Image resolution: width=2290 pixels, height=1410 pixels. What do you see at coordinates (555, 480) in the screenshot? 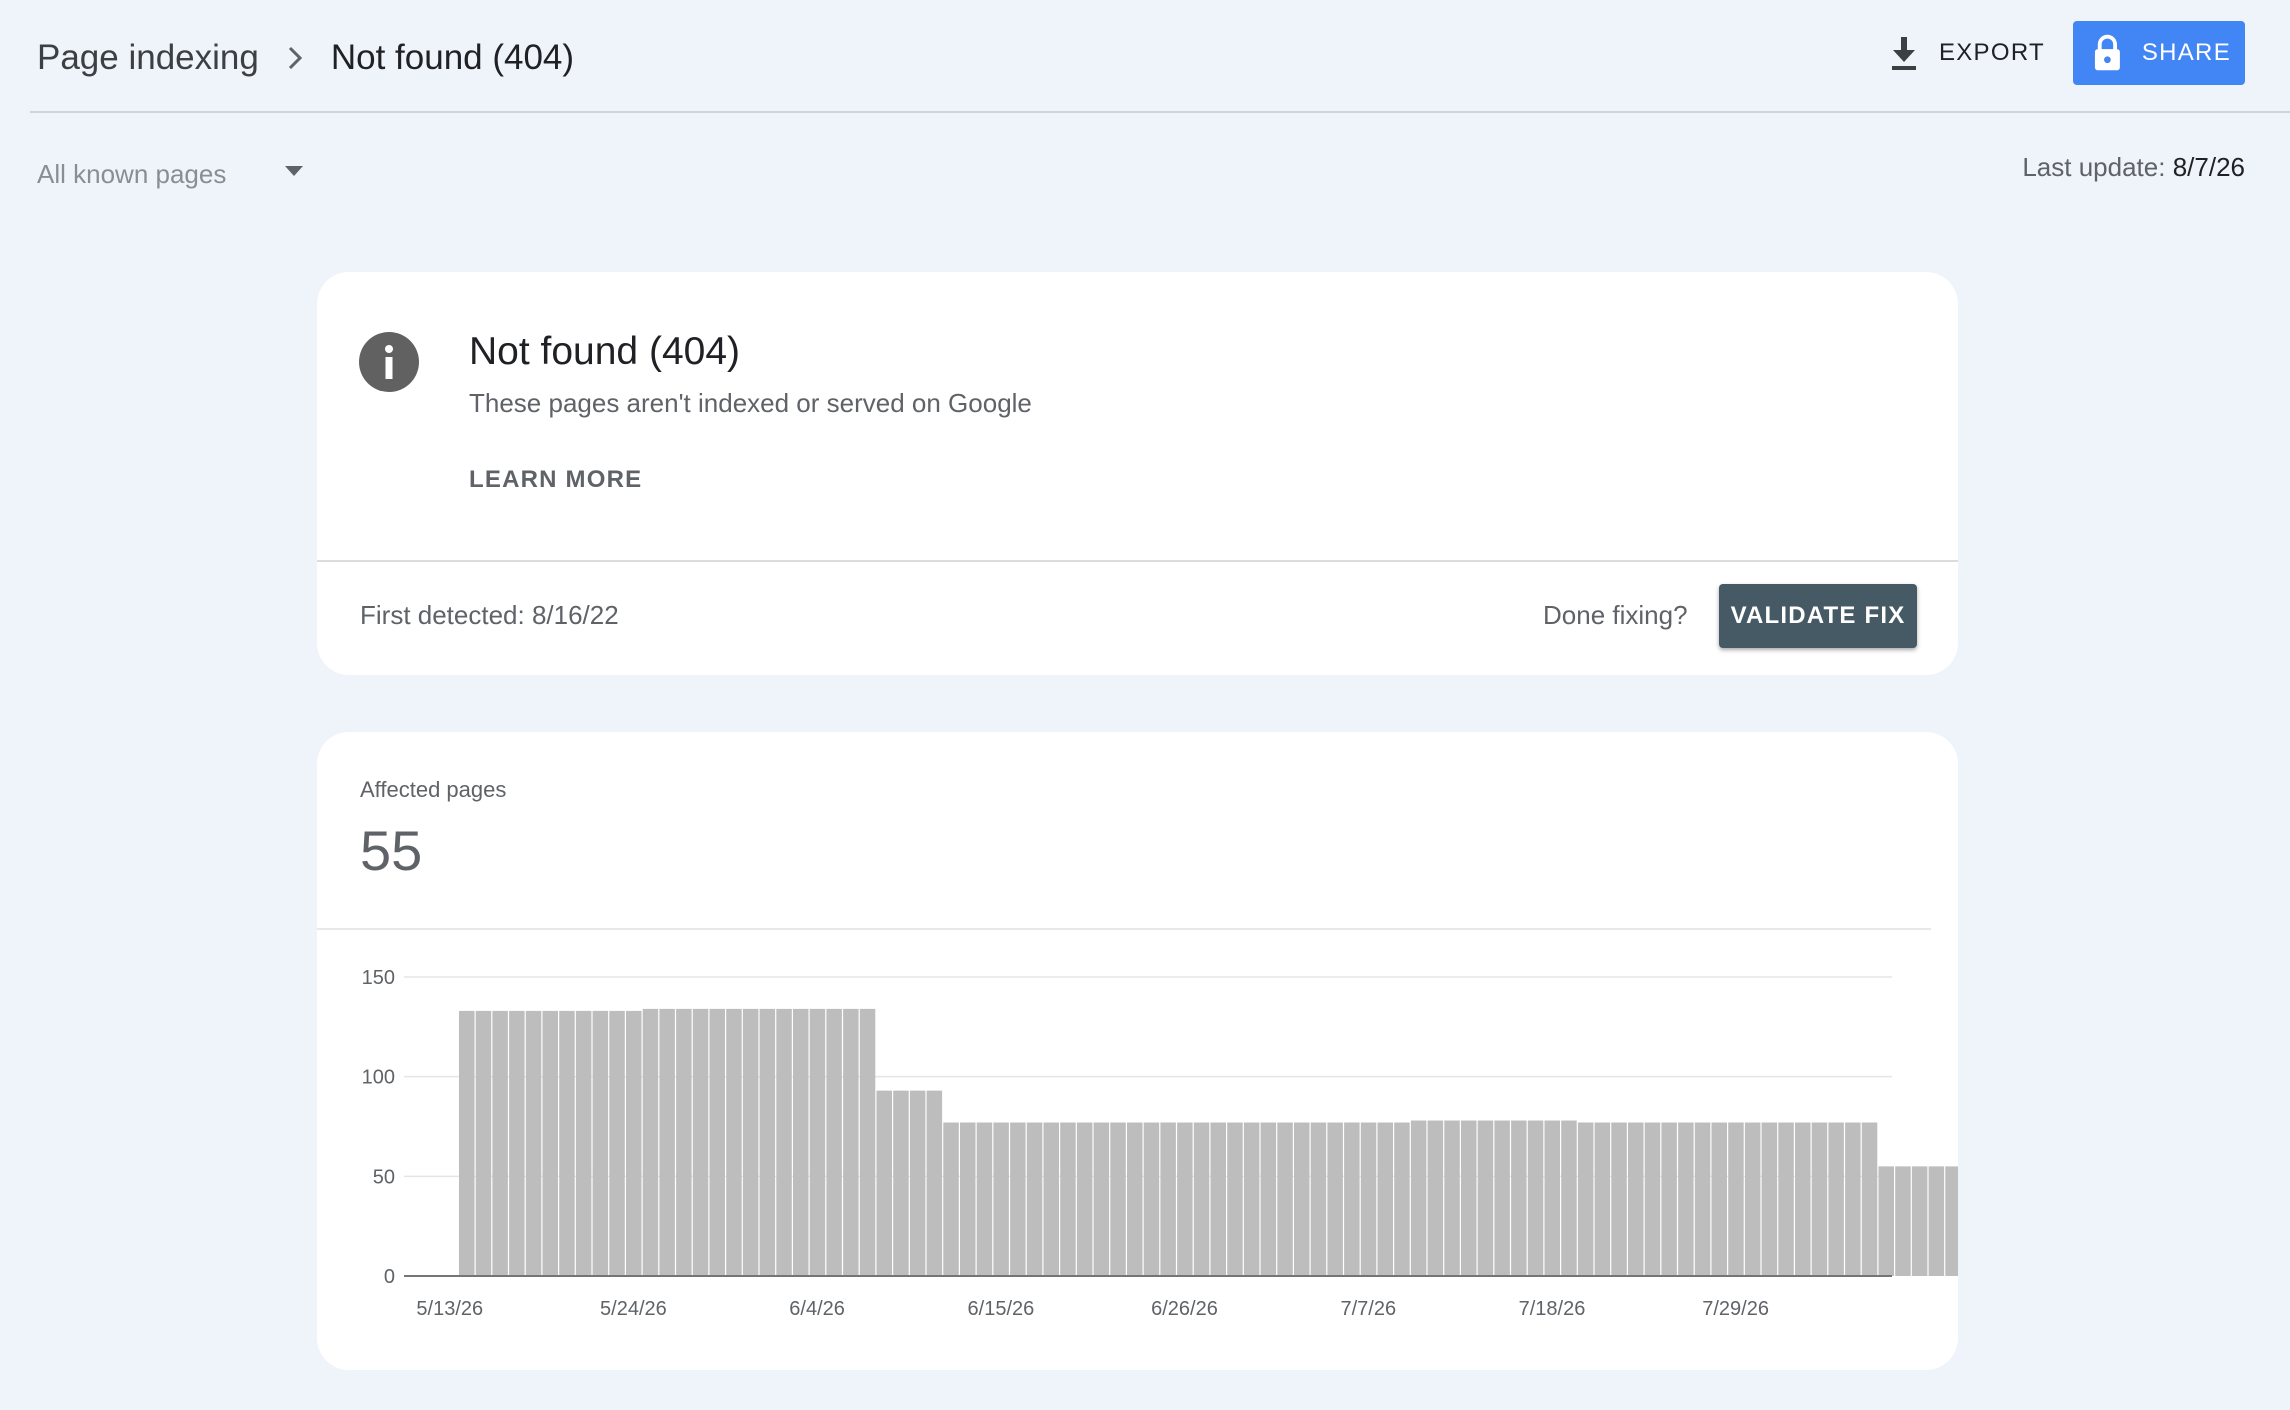
I see `learn-more-link: LEARN MORE` at bounding box center [555, 480].